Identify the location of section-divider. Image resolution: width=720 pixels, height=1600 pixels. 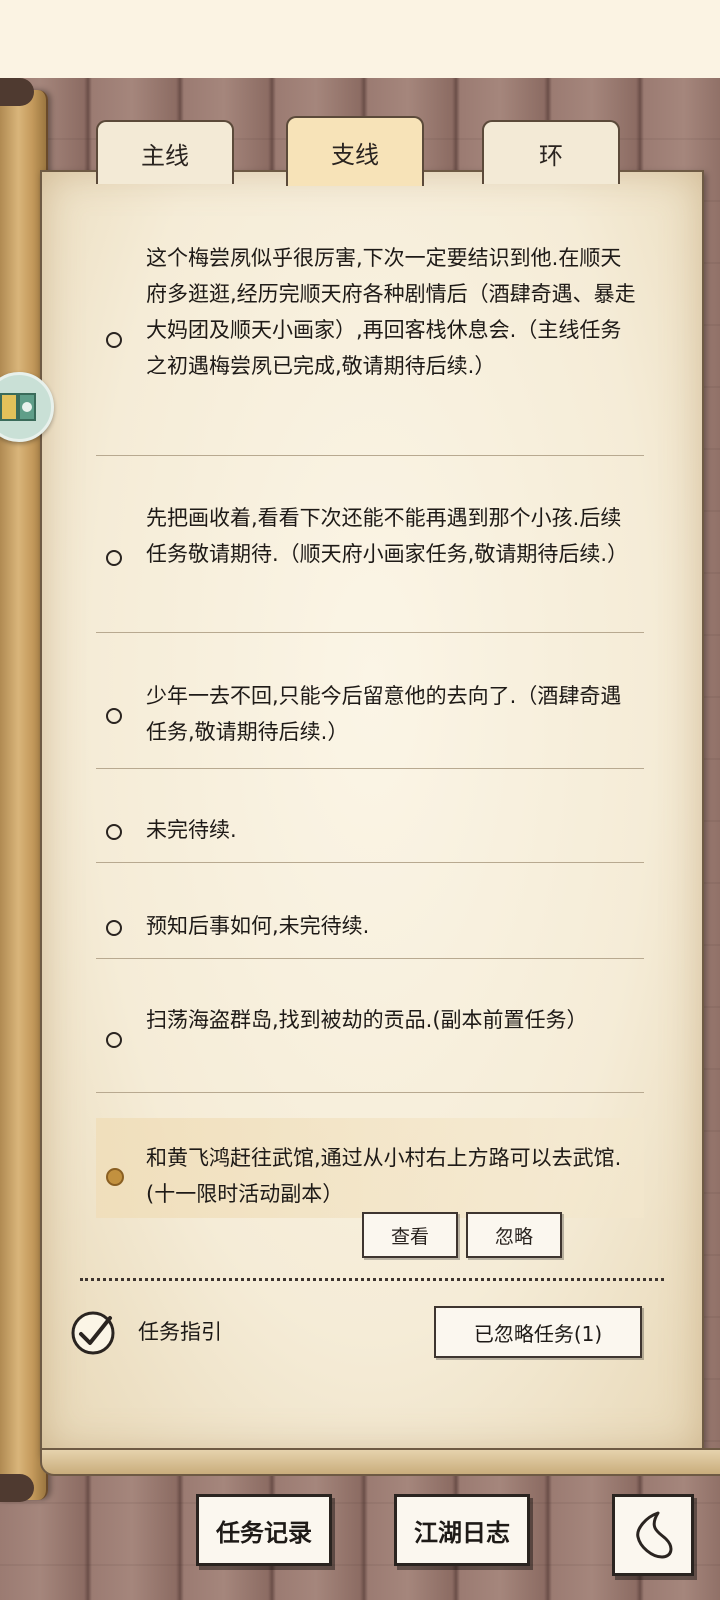
(372, 1279).